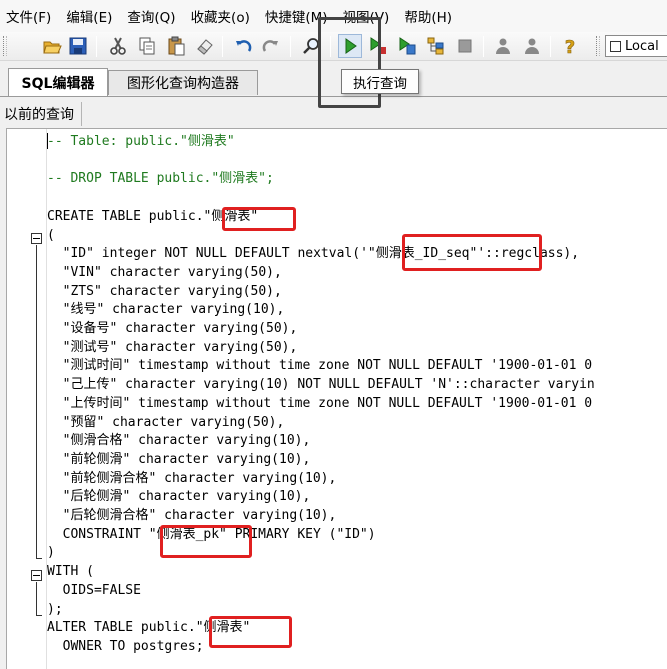 This screenshot has width=667, height=669. What do you see at coordinates (90, 16) in the screenshot?
I see `menu-edit: 编辑(E)` at bounding box center [90, 16].